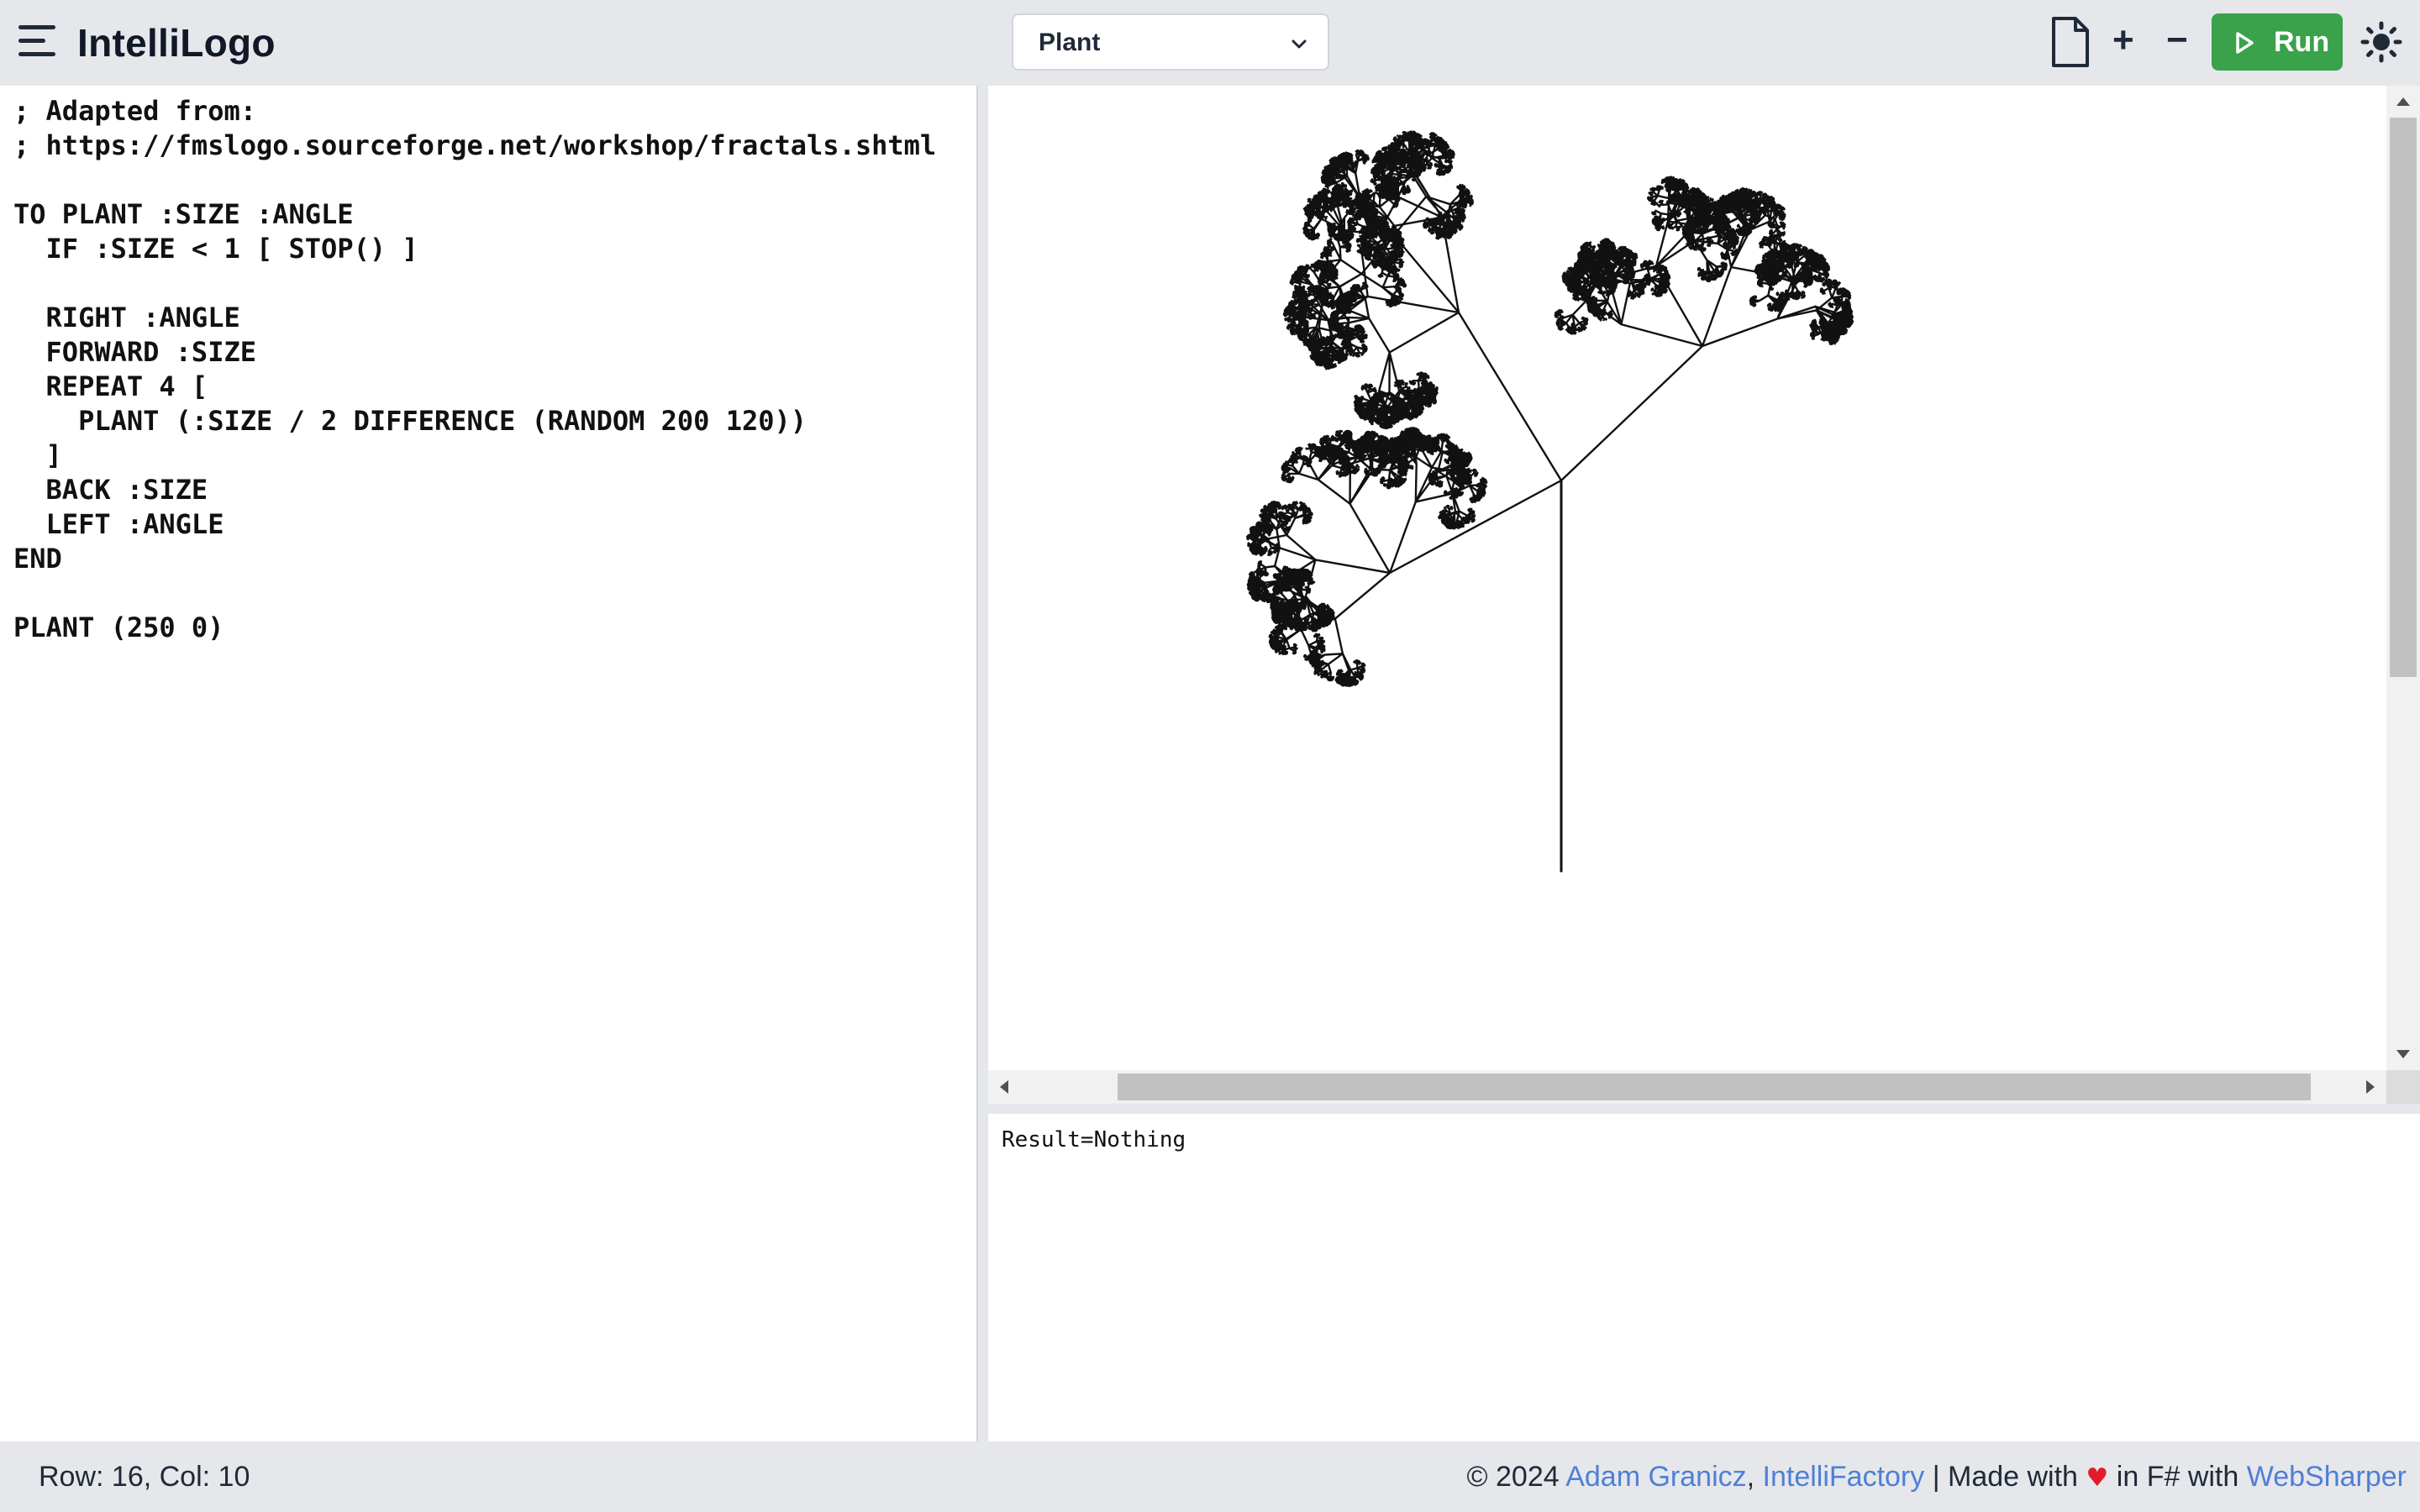 This screenshot has width=2420, height=1512. I want to click on scroll-right-arrow-icon, so click(2370, 1087).